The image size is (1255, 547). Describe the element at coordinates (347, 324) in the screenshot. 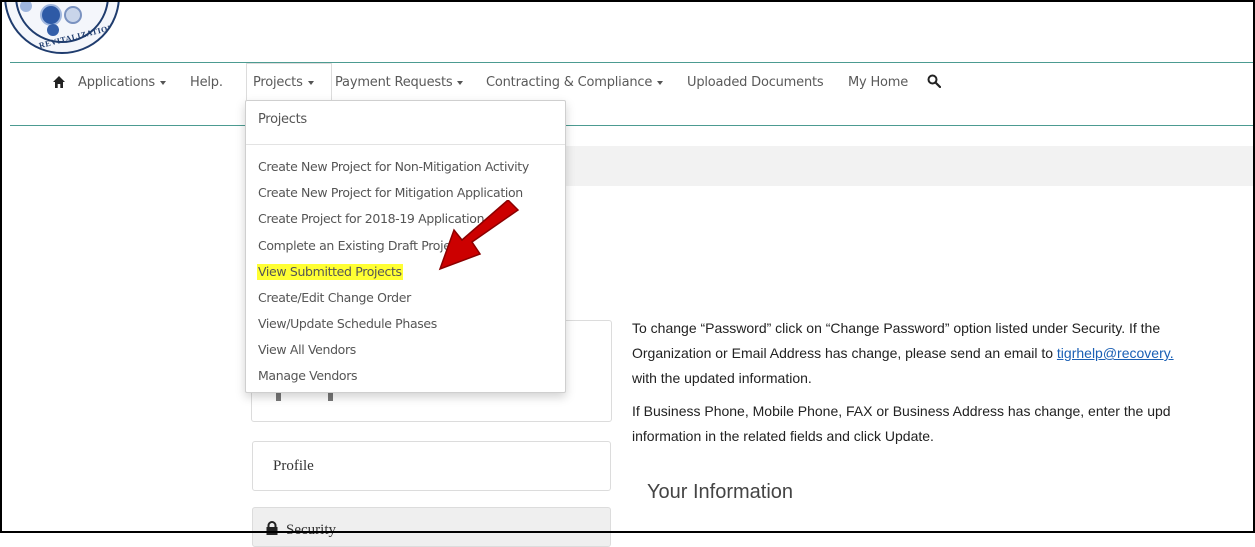

I see `menu-item-view-update-schedule-phases: View/Update Schedule Phases` at that location.